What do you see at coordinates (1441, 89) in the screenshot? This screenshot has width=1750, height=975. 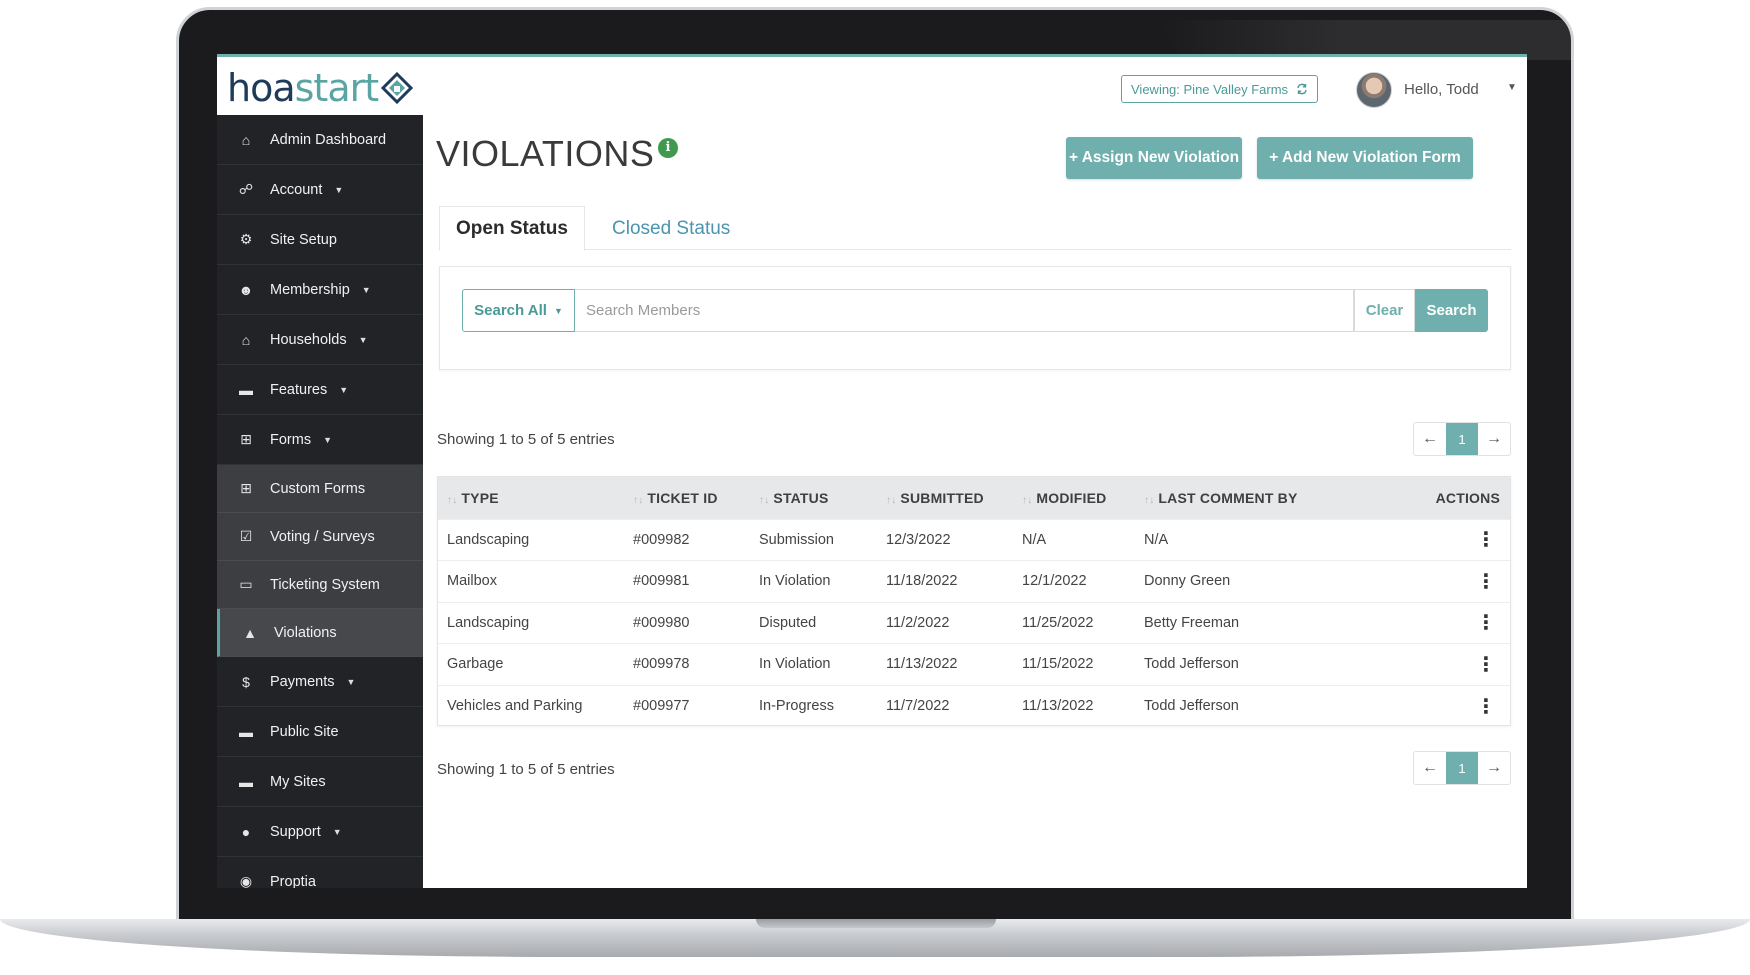 I see `user-greeting: Hello, Todd` at bounding box center [1441, 89].